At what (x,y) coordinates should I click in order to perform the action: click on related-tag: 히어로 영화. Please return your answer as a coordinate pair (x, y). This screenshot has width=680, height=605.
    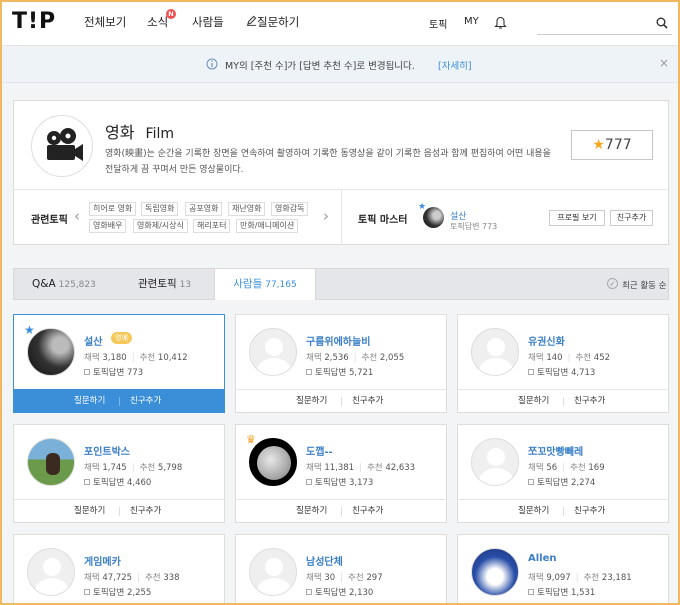
    Looking at the image, I should click on (113, 209).